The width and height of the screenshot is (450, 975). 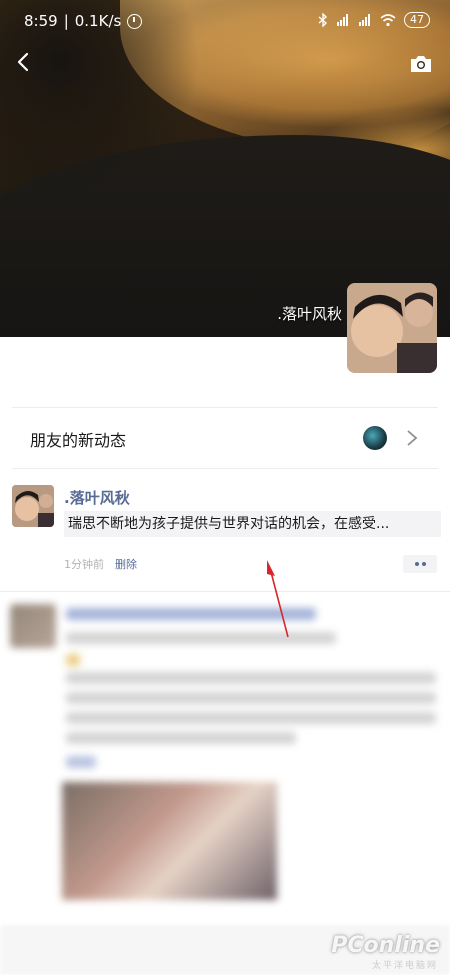 I want to click on avatar-photo-icon, so click(x=392, y=328).